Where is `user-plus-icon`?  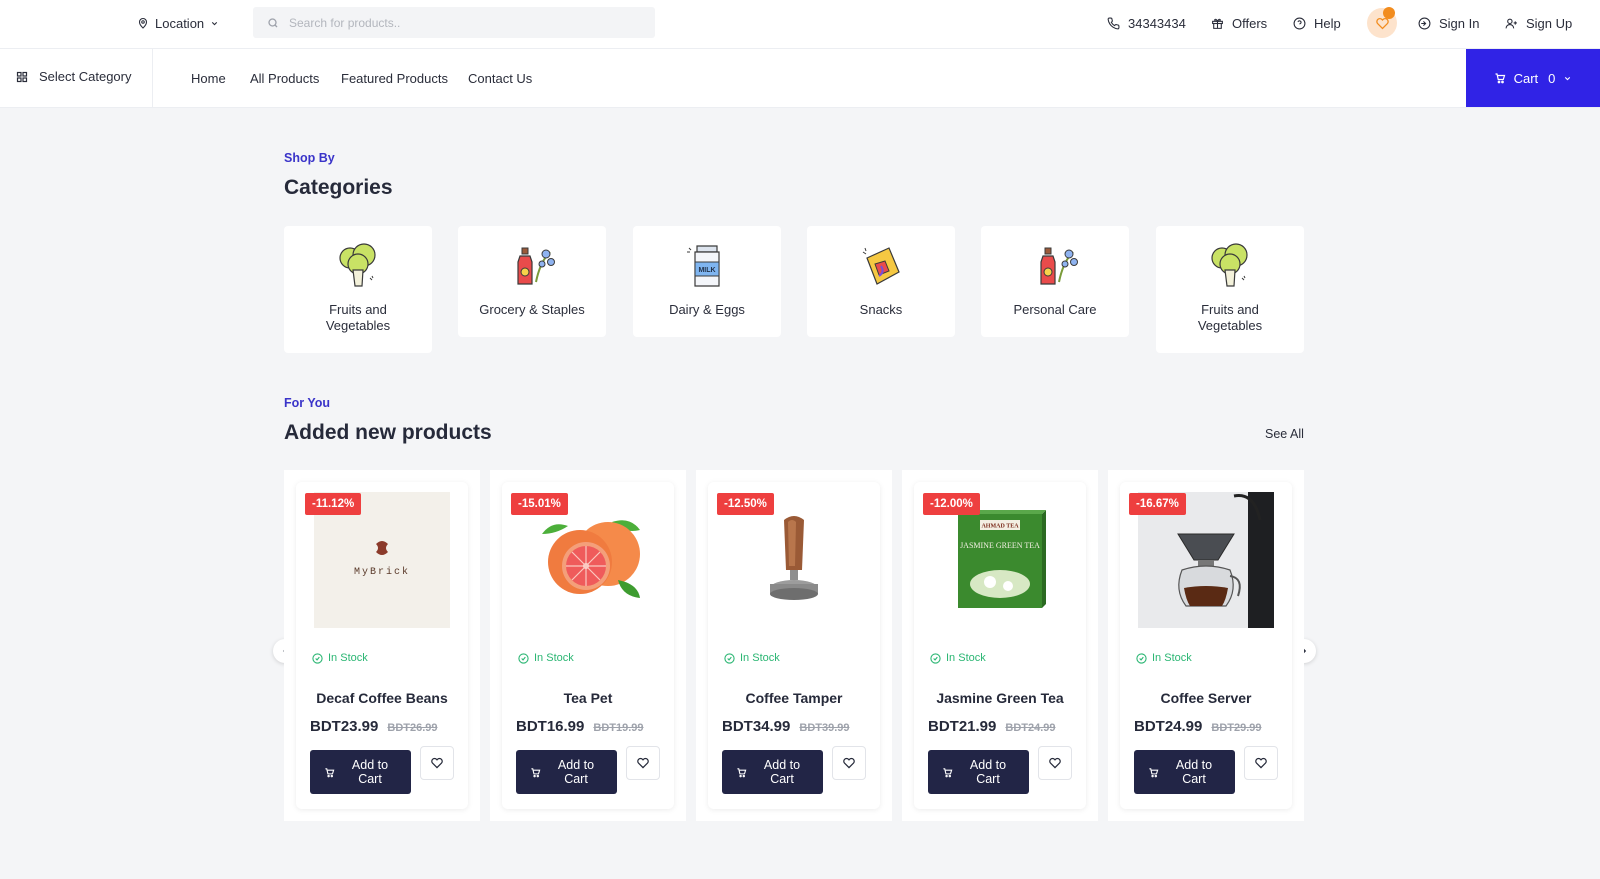 user-plus-icon is located at coordinates (1511, 23).